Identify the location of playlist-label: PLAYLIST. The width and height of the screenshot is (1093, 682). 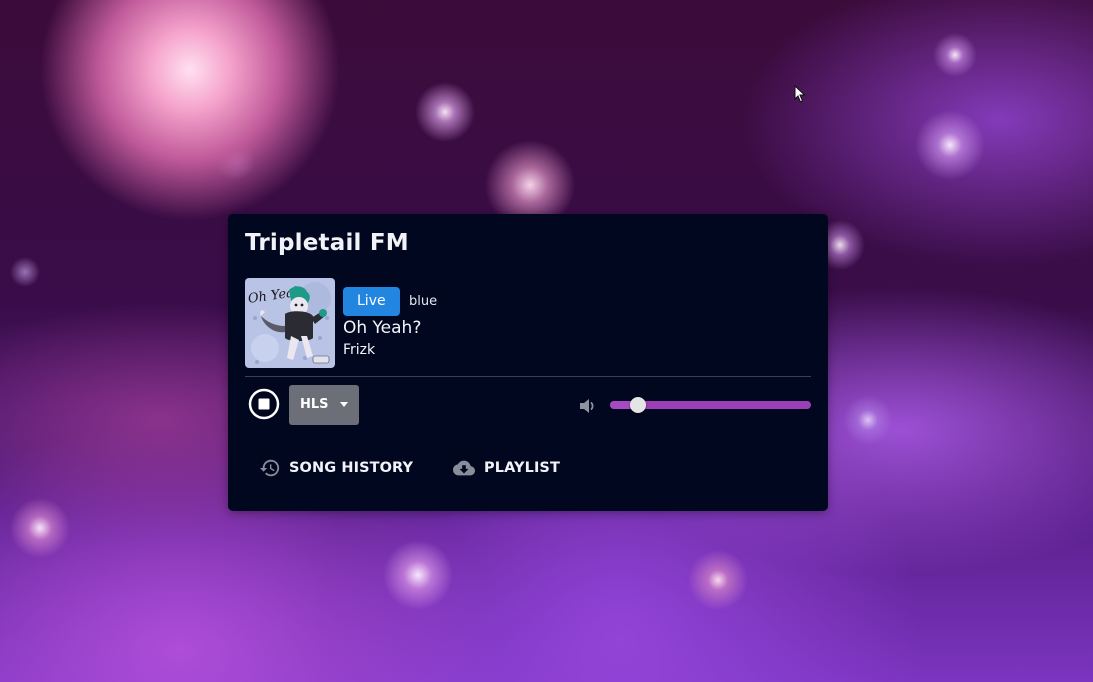
(522, 468).